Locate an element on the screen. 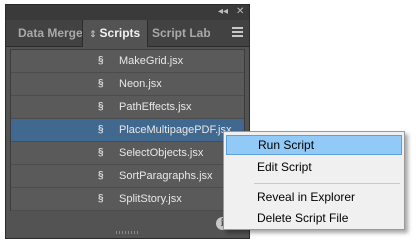 This screenshot has width=416, height=246. list-item: § Neon.jsx is located at coordinates (127, 84).